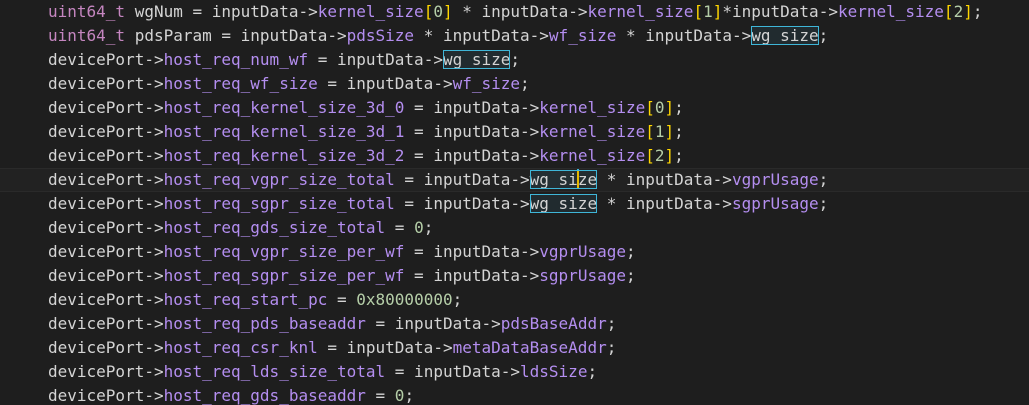  What do you see at coordinates (780, 11) in the screenshot?
I see `code-token: *inputData->` at bounding box center [780, 11].